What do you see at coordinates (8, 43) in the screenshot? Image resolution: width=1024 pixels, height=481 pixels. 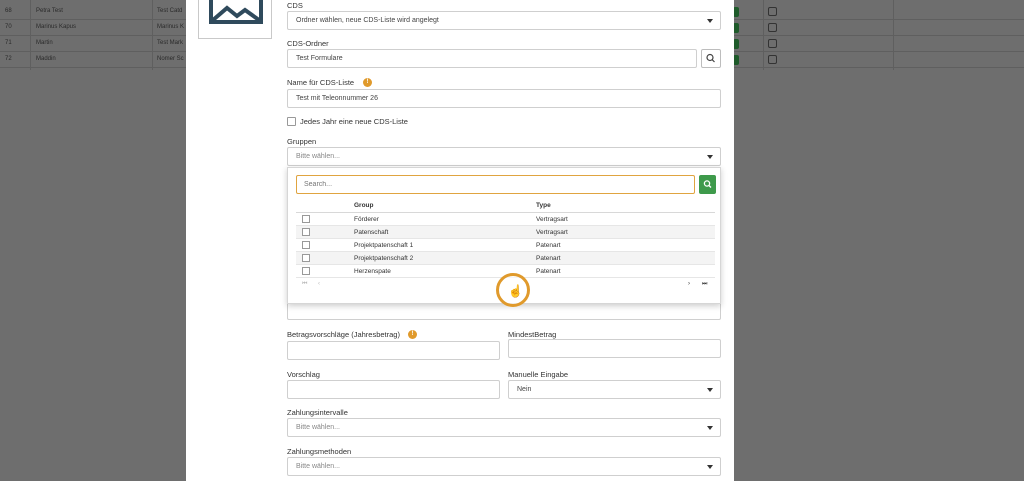 I see `row-id: 71` at bounding box center [8, 43].